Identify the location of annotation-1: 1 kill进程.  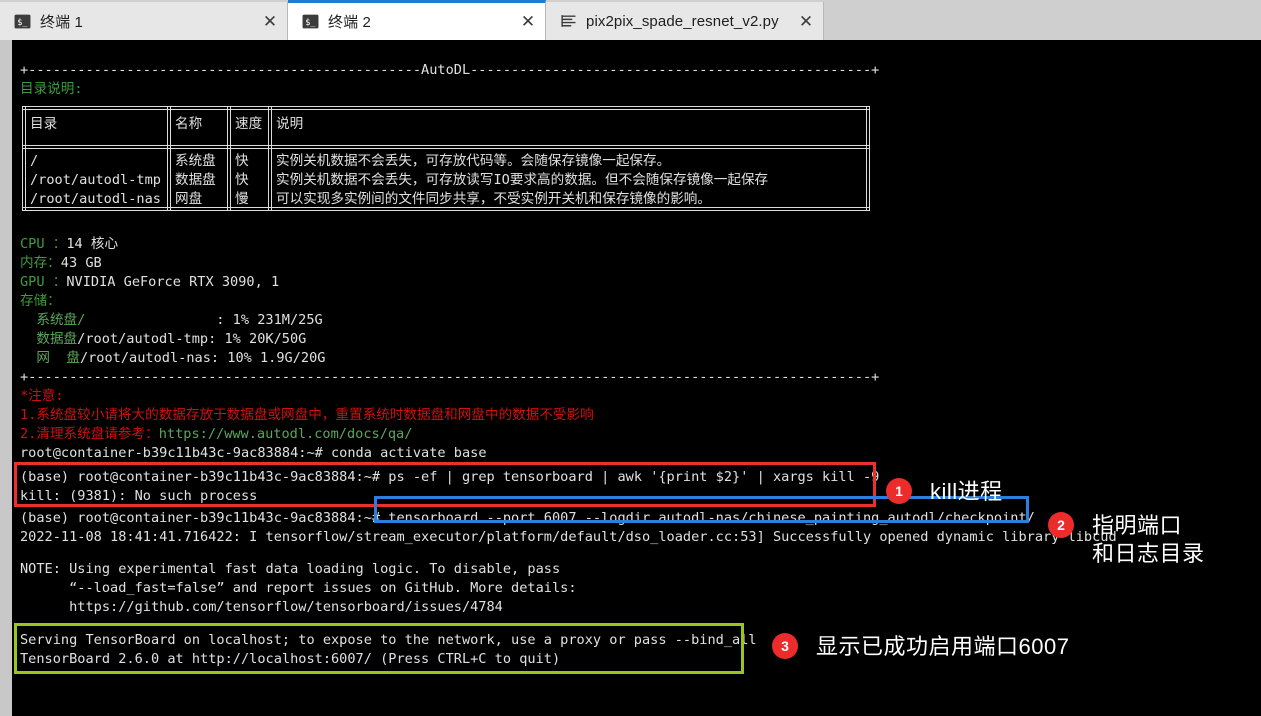
(944, 492).